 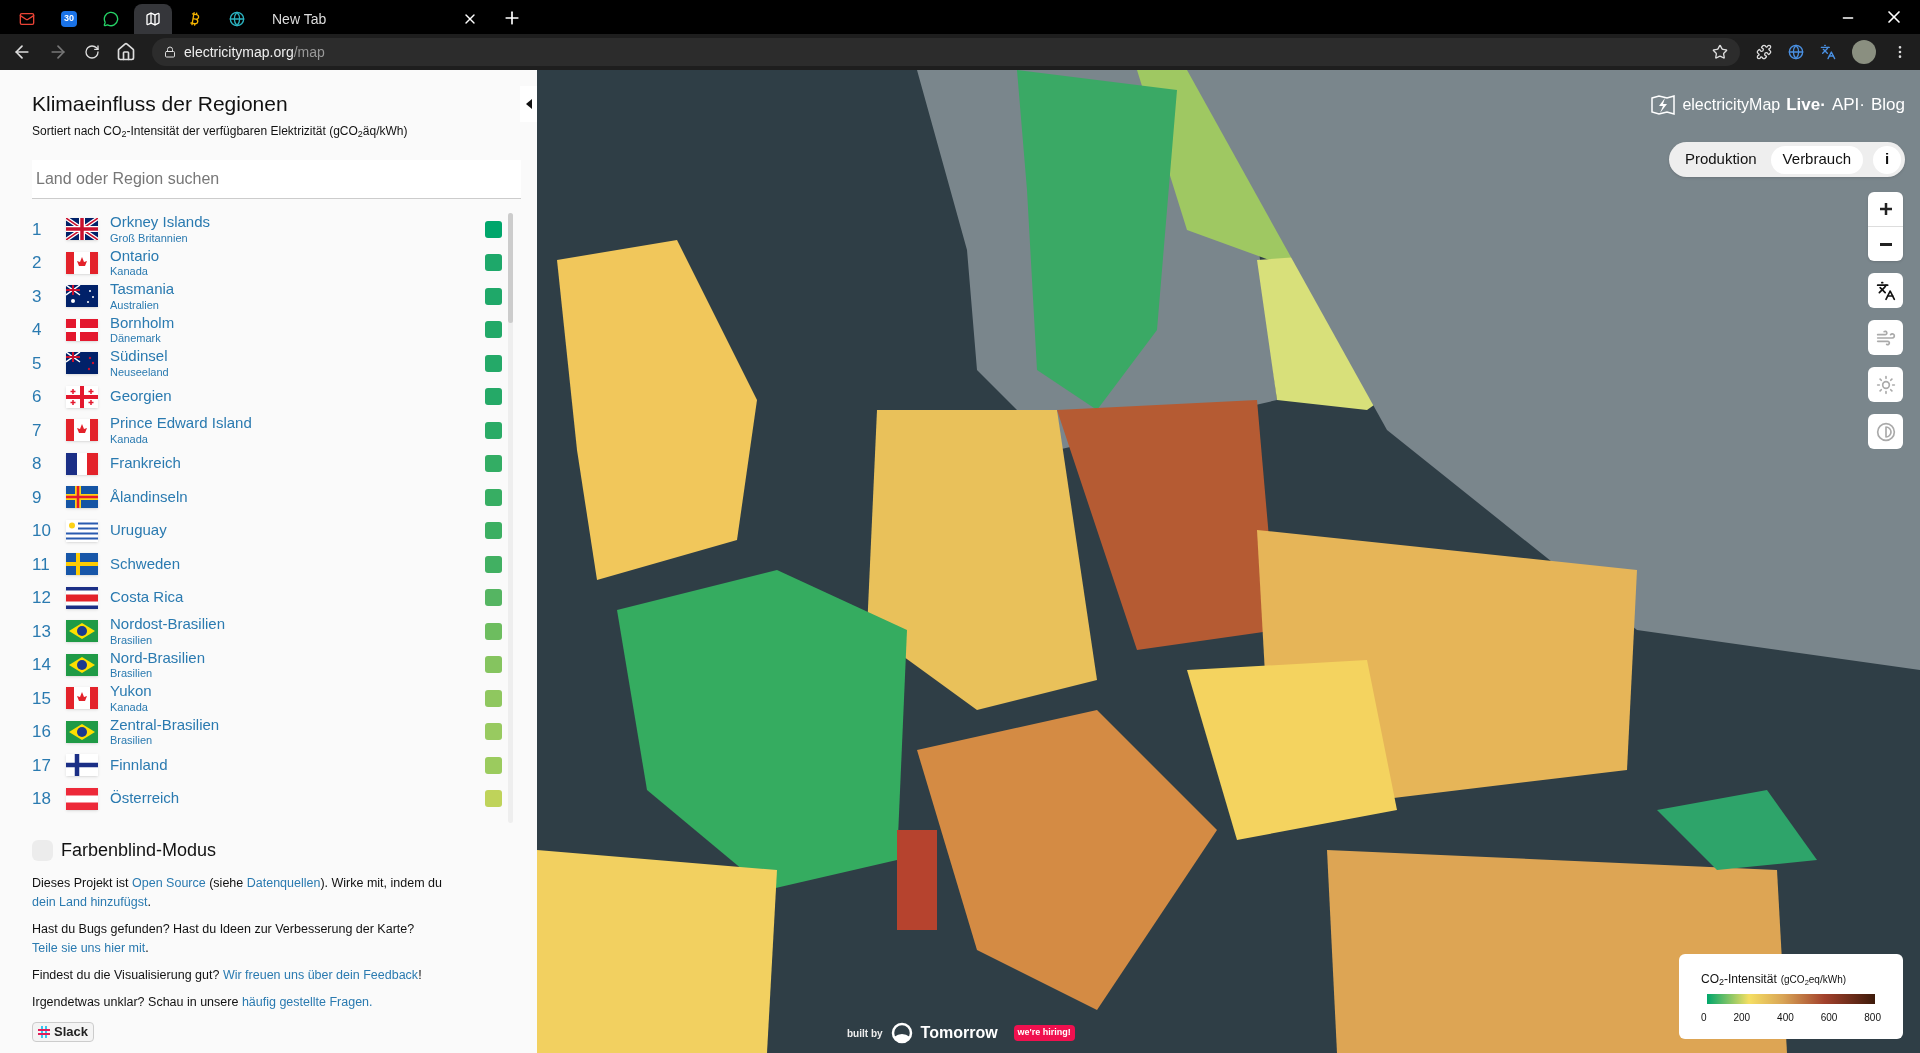 What do you see at coordinates (42, 799) in the screenshot?
I see `rank-number: 18` at bounding box center [42, 799].